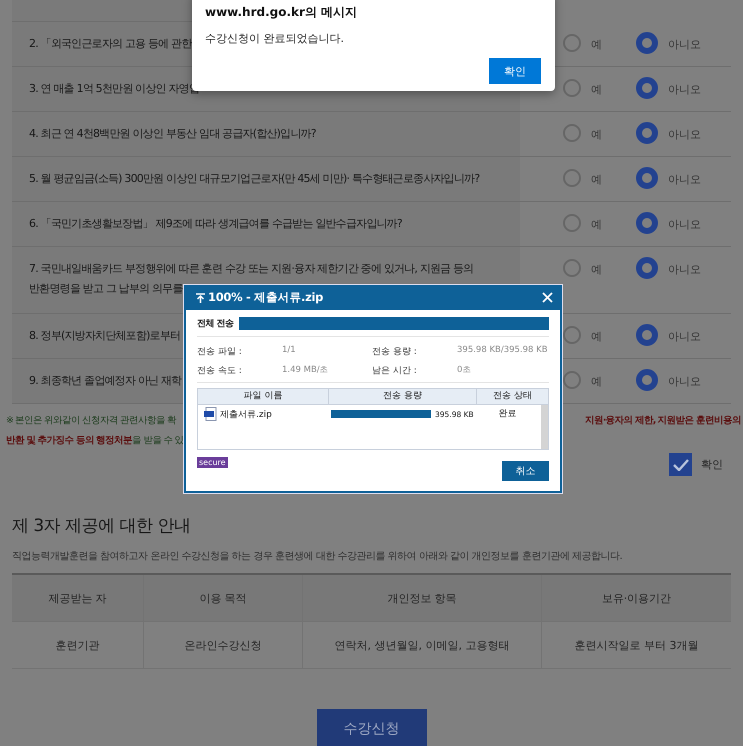  What do you see at coordinates (395, 352) in the screenshot?
I see `stat-label: 전송 용량 :` at bounding box center [395, 352].